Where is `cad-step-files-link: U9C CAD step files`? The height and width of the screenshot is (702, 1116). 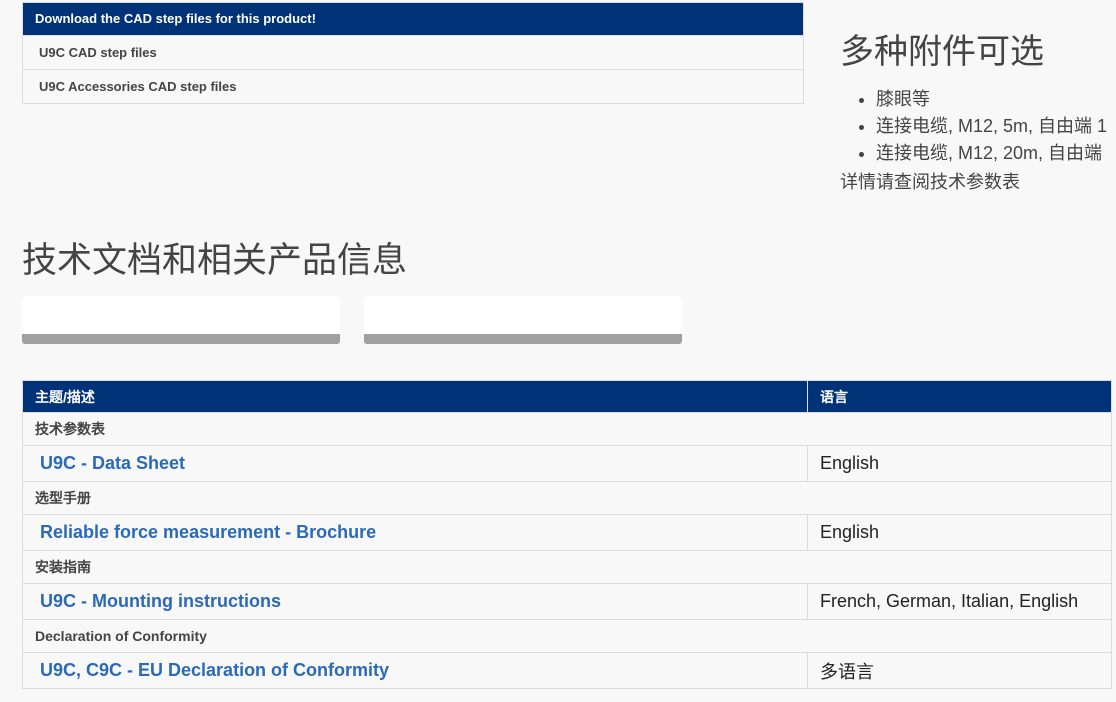
cad-step-files-link: U9C CAD step files is located at coordinates (413, 52).